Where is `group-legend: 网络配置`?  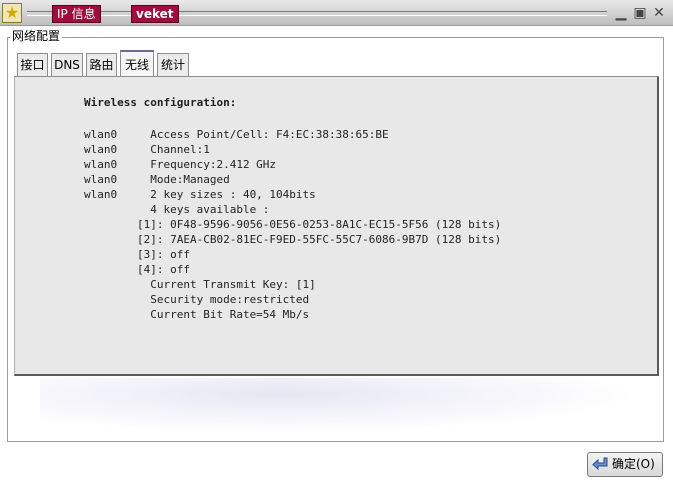 group-legend: 网络配置 is located at coordinates (36, 36).